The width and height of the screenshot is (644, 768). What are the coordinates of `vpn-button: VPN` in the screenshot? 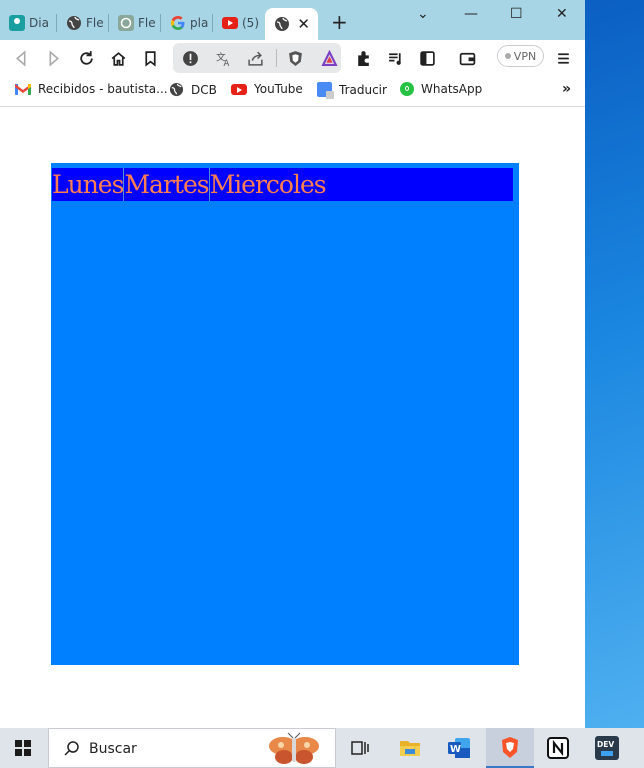 It's located at (520, 56).